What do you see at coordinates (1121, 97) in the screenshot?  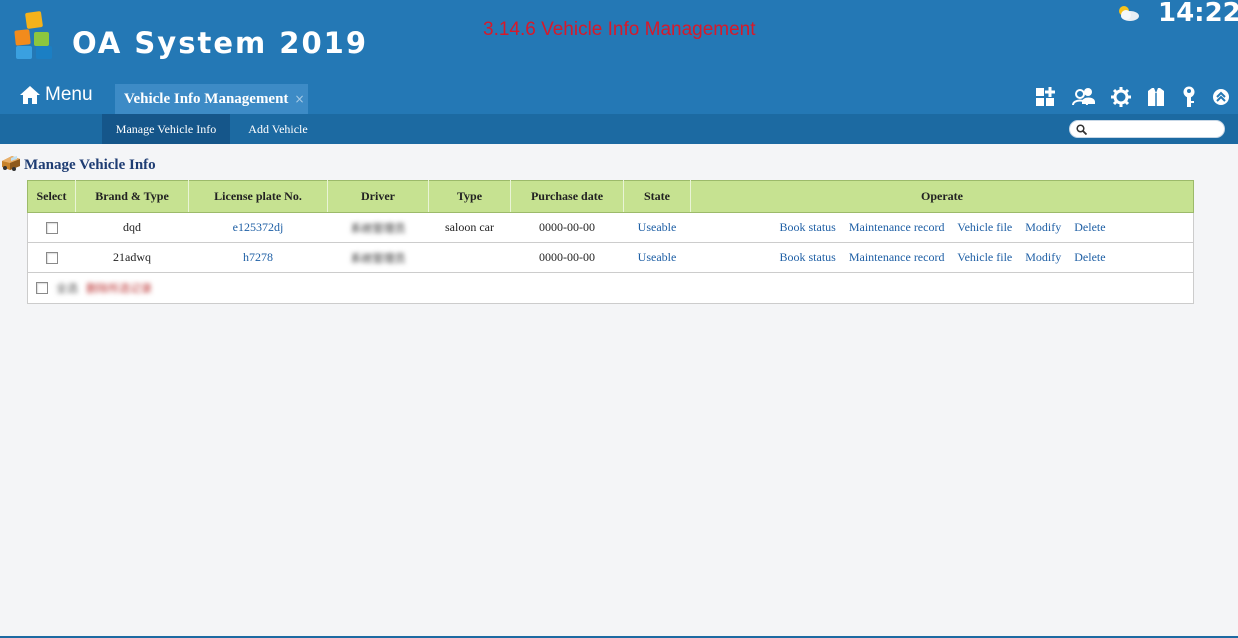 I see `settings-gear-icon` at bounding box center [1121, 97].